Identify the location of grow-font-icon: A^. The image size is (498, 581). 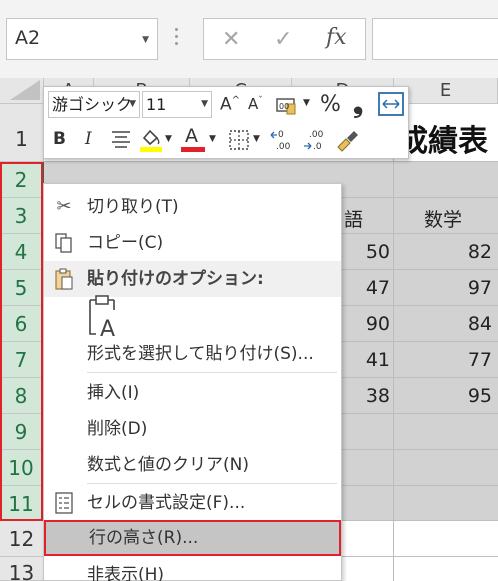
(230, 105).